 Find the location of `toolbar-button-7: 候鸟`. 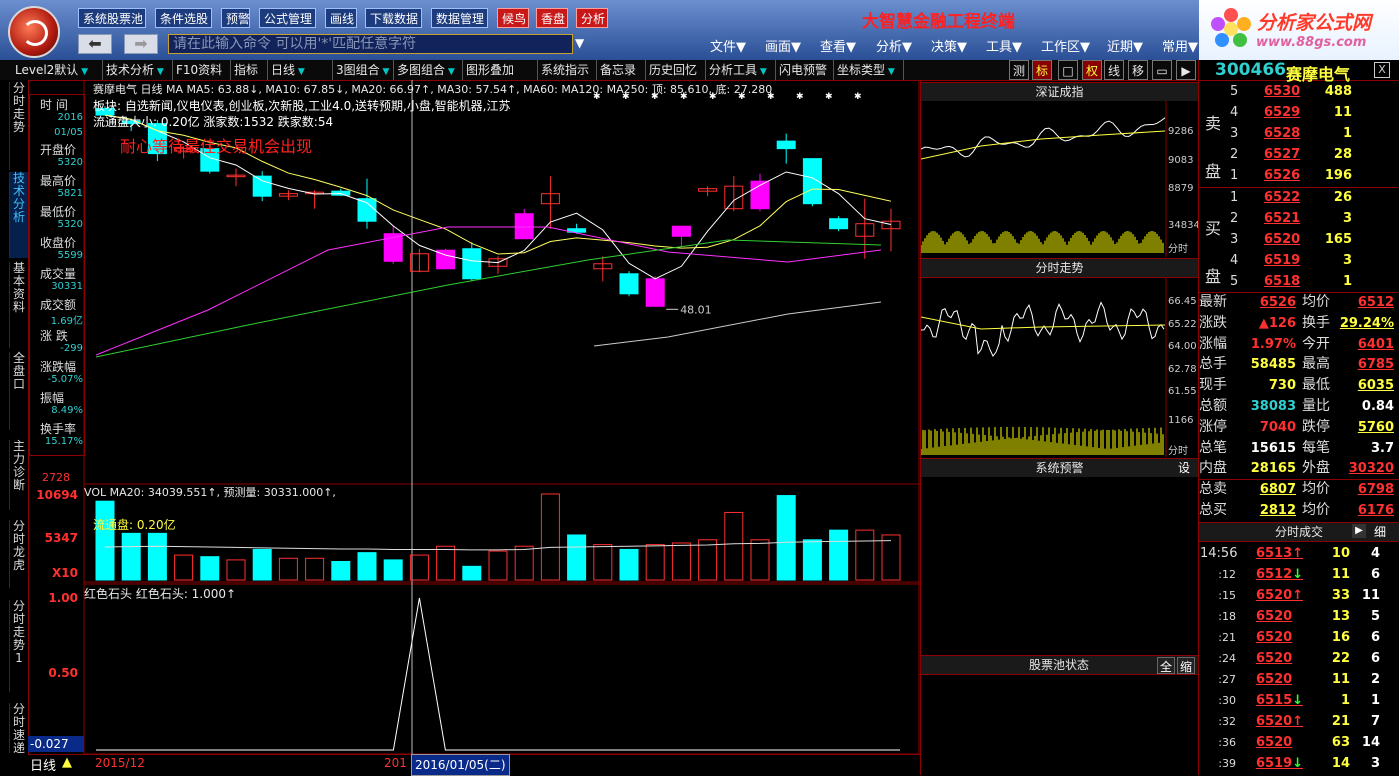

toolbar-button-7: 候鸟 is located at coordinates (513, 18).